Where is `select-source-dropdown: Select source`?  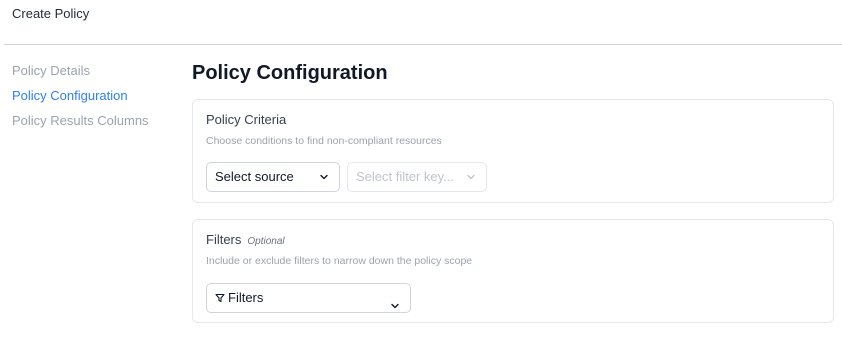 select-source-dropdown: Select source is located at coordinates (273, 177).